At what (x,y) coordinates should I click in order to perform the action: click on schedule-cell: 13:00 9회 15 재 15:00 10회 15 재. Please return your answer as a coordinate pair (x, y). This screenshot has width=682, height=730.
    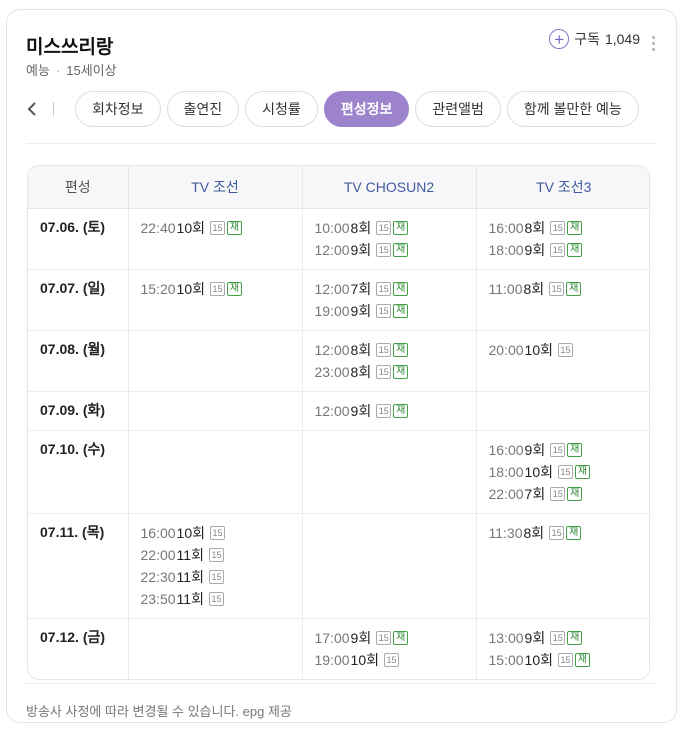
    Looking at the image, I should click on (562, 648).